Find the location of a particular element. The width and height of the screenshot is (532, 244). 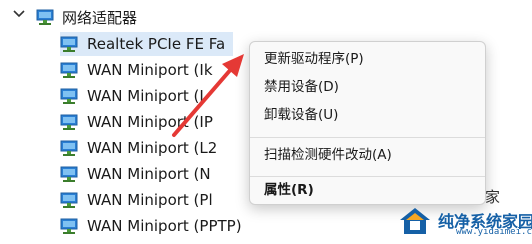

house-logo-icon is located at coordinates (415, 221).